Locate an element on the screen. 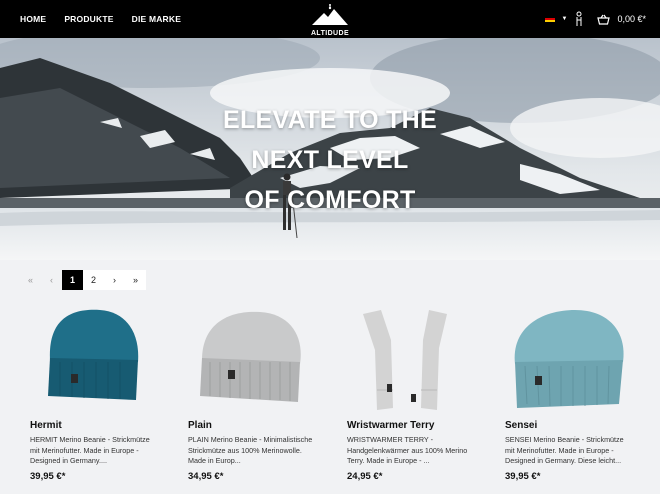  product-image-plain is located at coordinates (263, 358).